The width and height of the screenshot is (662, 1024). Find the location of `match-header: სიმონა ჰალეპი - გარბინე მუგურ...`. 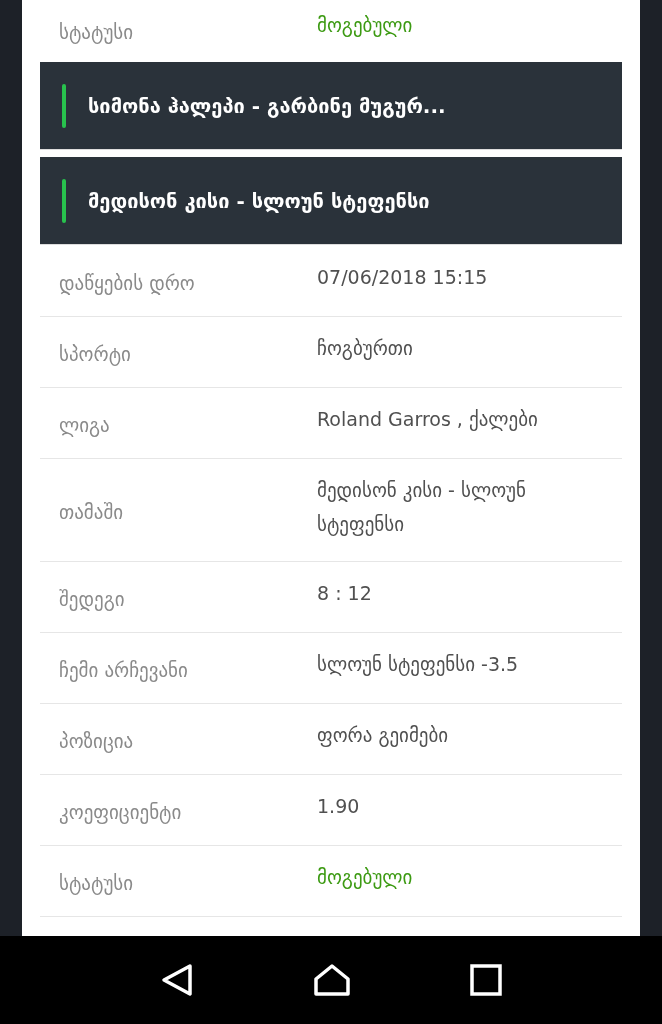

match-header: სიმონა ჰალეპი - გარბინე მუგურ... is located at coordinates (331, 106).